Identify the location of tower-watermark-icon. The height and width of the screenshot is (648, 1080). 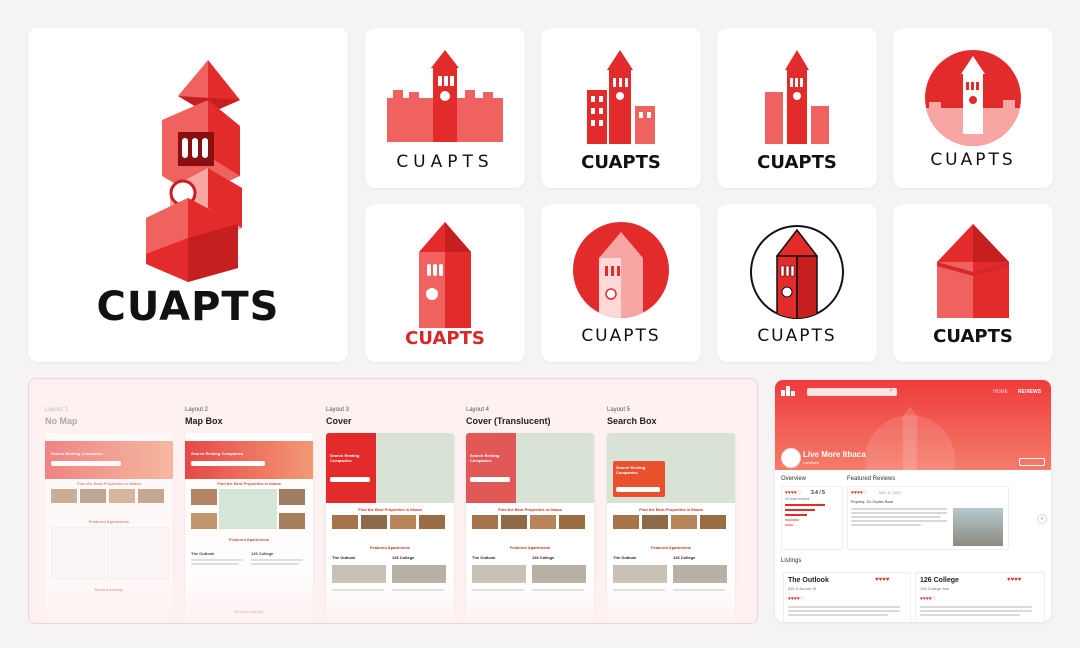
(910, 438).